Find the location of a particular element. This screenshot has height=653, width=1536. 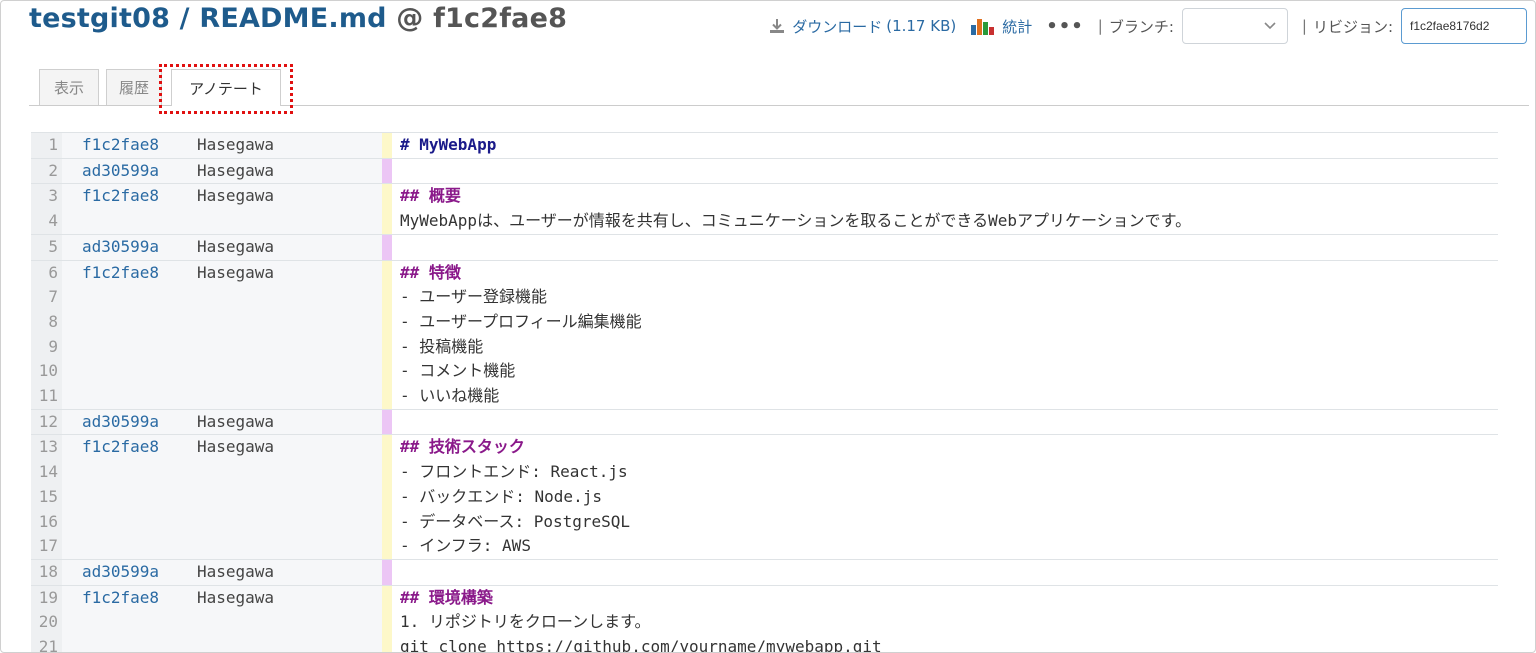

tab-history: 履歴 is located at coordinates (134, 87).